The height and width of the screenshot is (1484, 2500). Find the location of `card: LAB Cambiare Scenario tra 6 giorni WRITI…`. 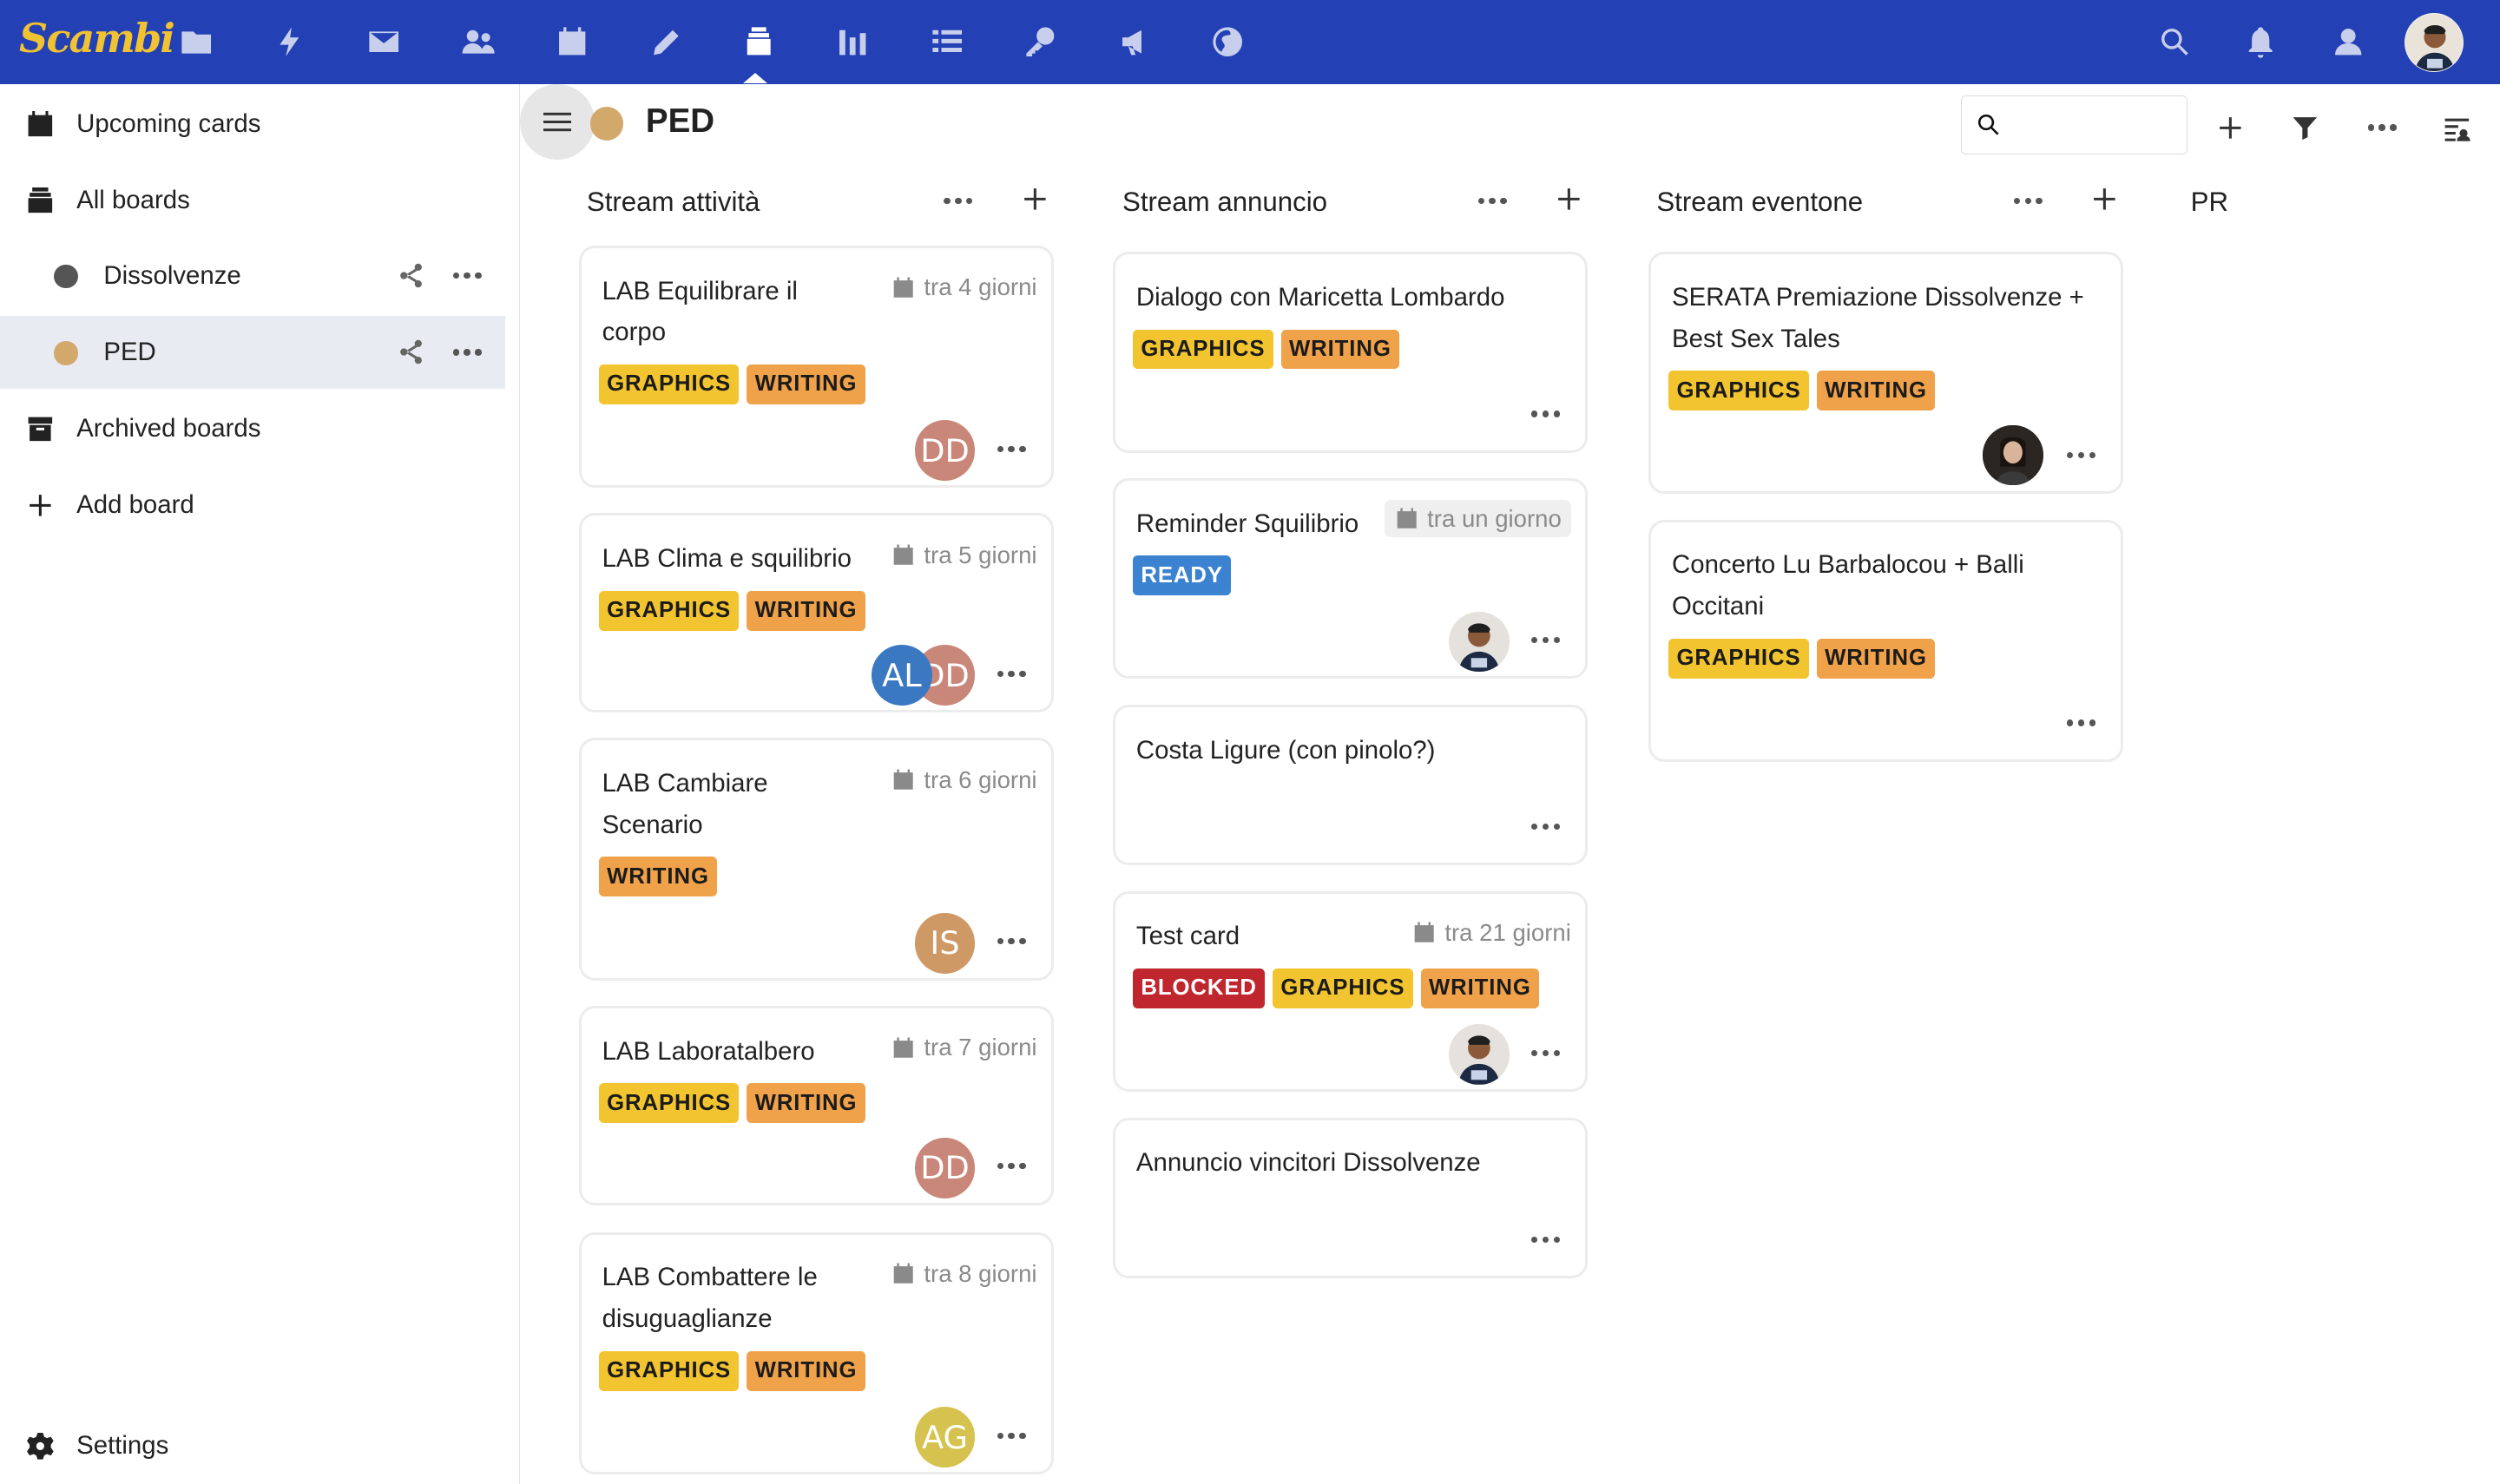

card: LAB Cambiare Scenario tra 6 giorni WRITI… is located at coordinates (816, 859).